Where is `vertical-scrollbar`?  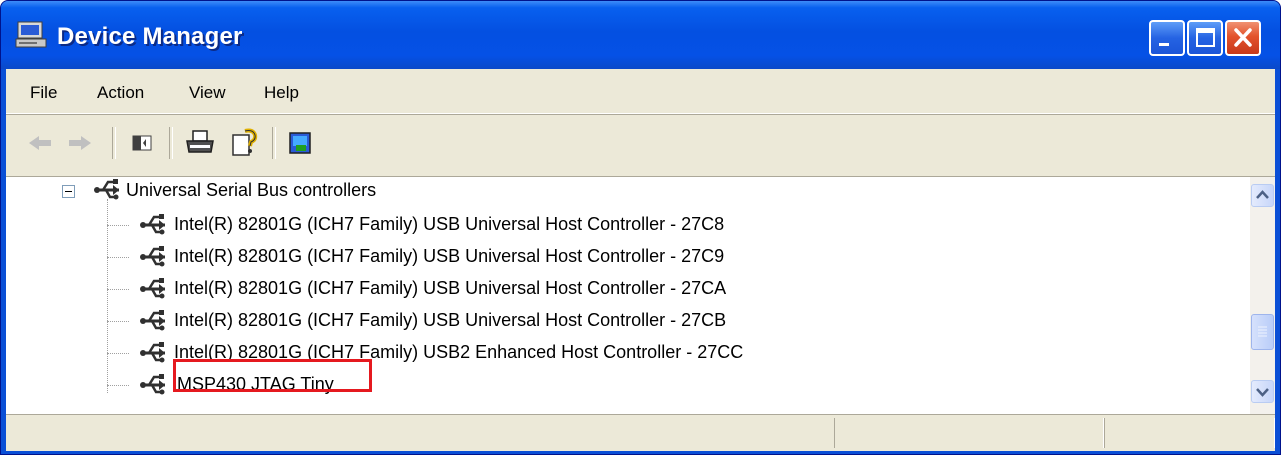 vertical-scrollbar is located at coordinates (1262, 296).